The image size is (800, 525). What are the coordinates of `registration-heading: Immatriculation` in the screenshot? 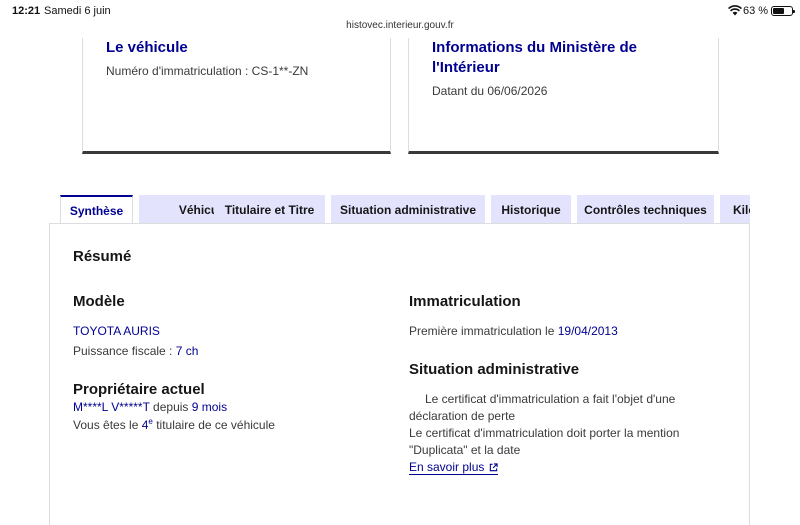 It's located at (465, 301).